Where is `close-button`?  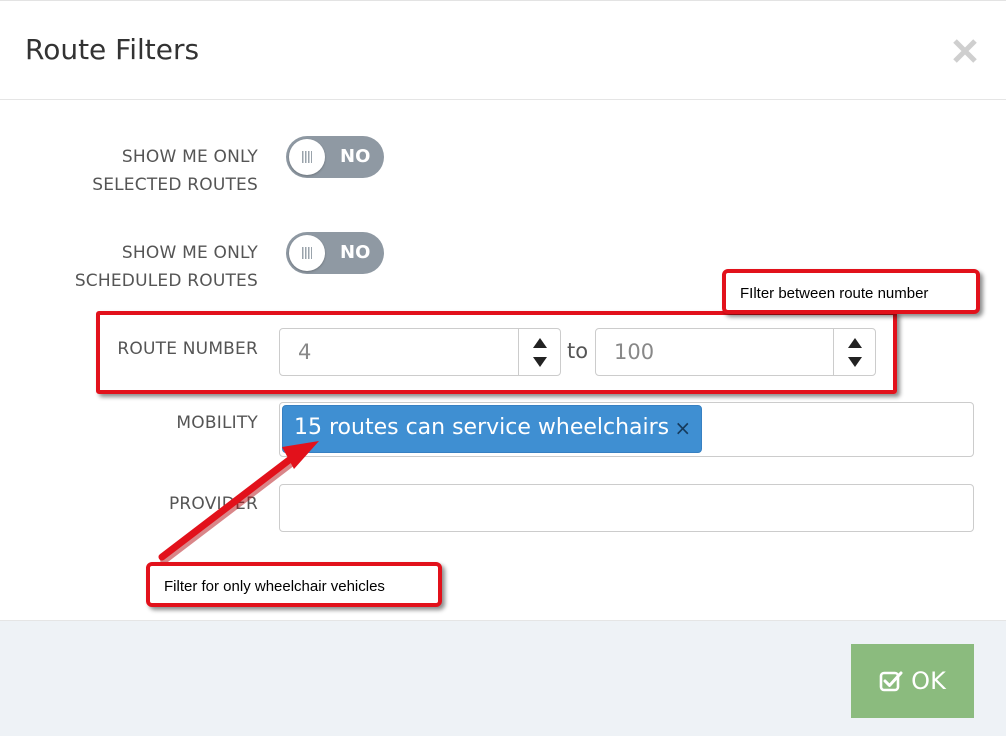 close-button is located at coordinates (965, 51).